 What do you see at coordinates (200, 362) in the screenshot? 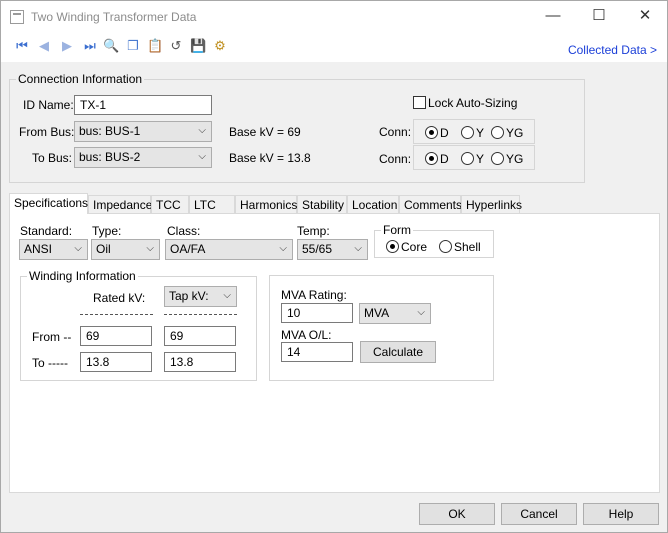
I see `to-tap-kv-input: 13.8` at bounding box center [200, 362].